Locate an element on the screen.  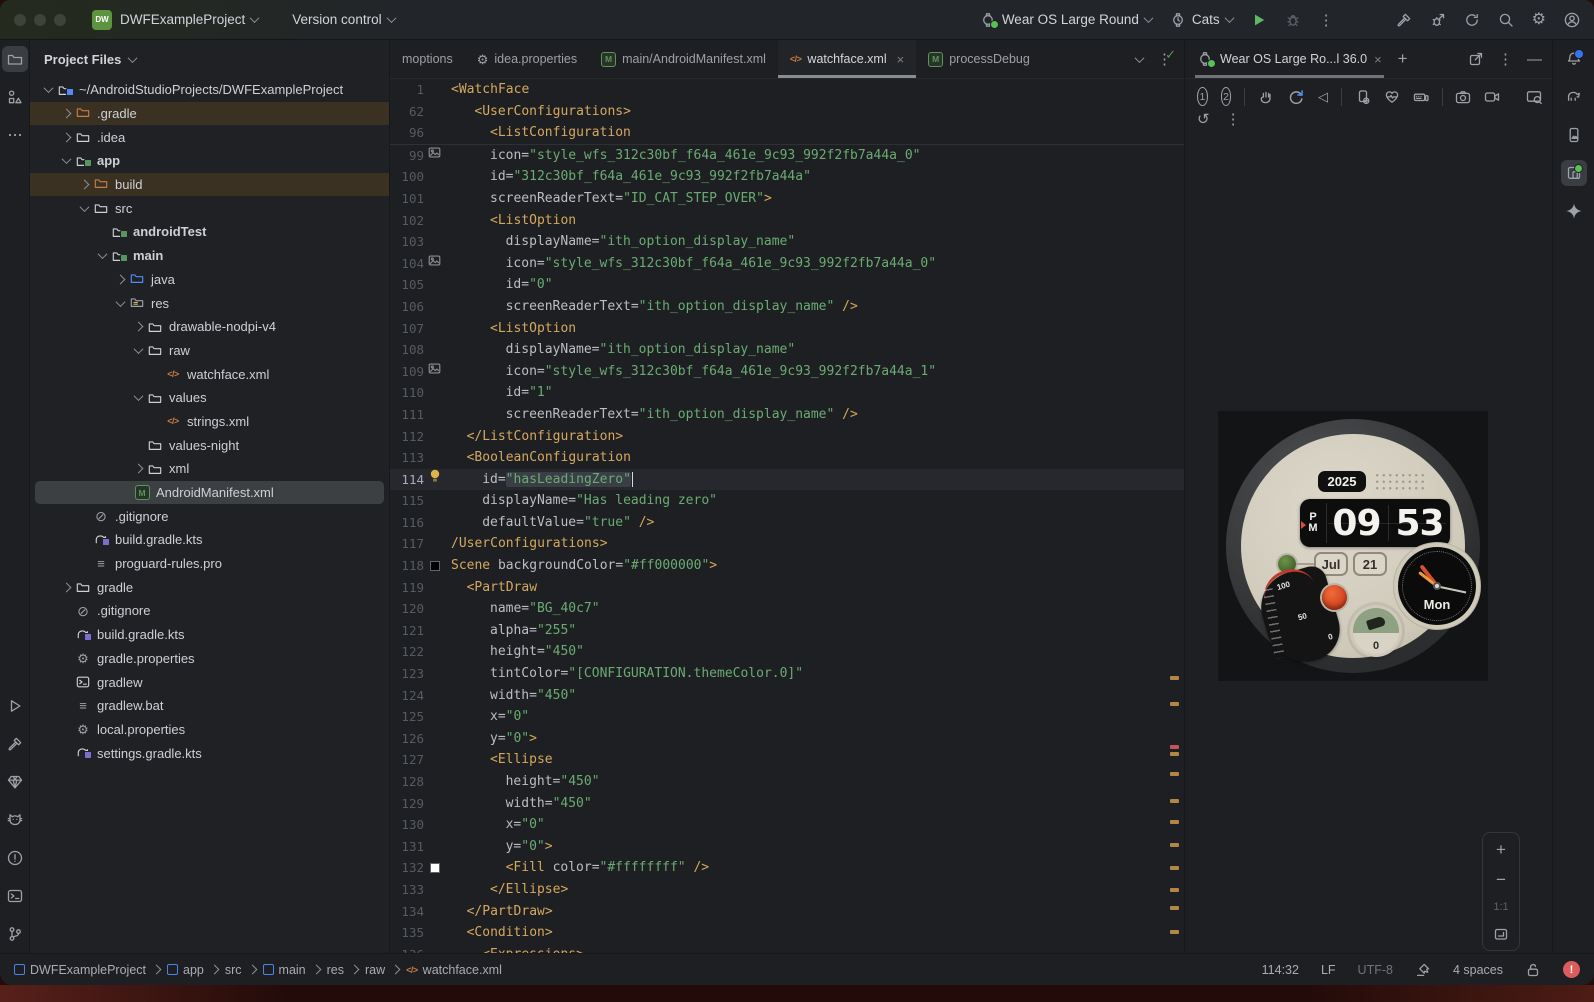
tree-item-app: app is located at coordinates (209, 161).